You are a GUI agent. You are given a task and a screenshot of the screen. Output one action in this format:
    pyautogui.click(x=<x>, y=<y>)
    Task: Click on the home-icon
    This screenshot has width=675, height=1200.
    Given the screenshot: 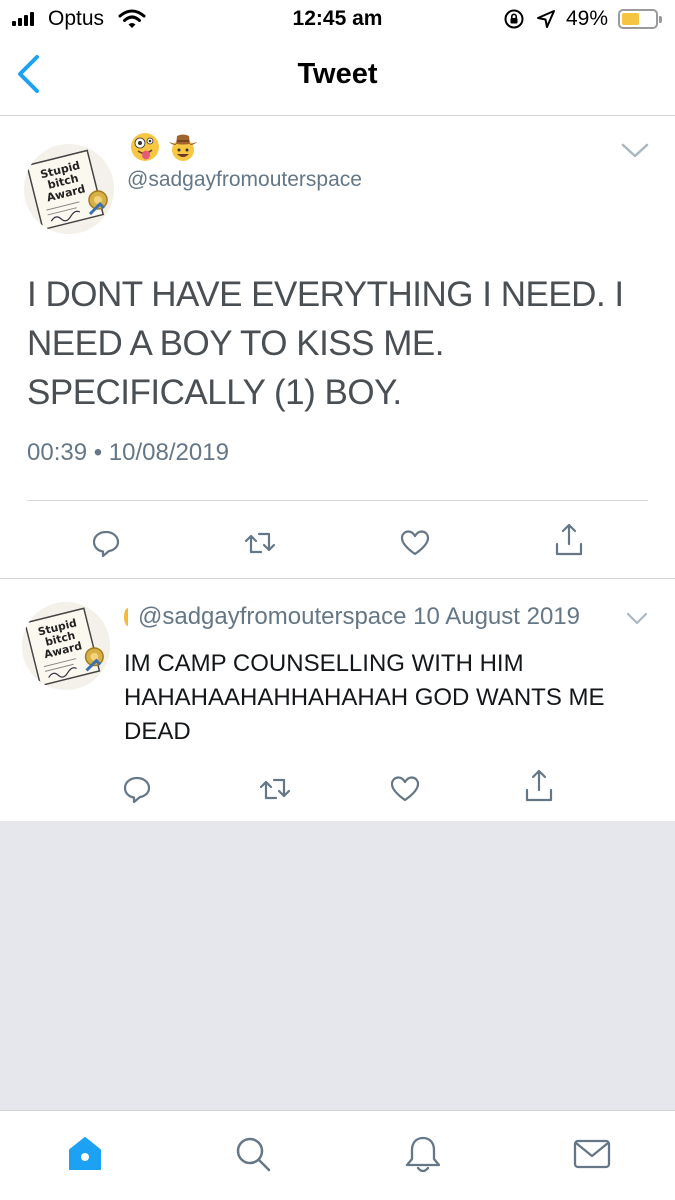 What is the action you would take?
    pyautogui.click(x=85, y=1153)
    